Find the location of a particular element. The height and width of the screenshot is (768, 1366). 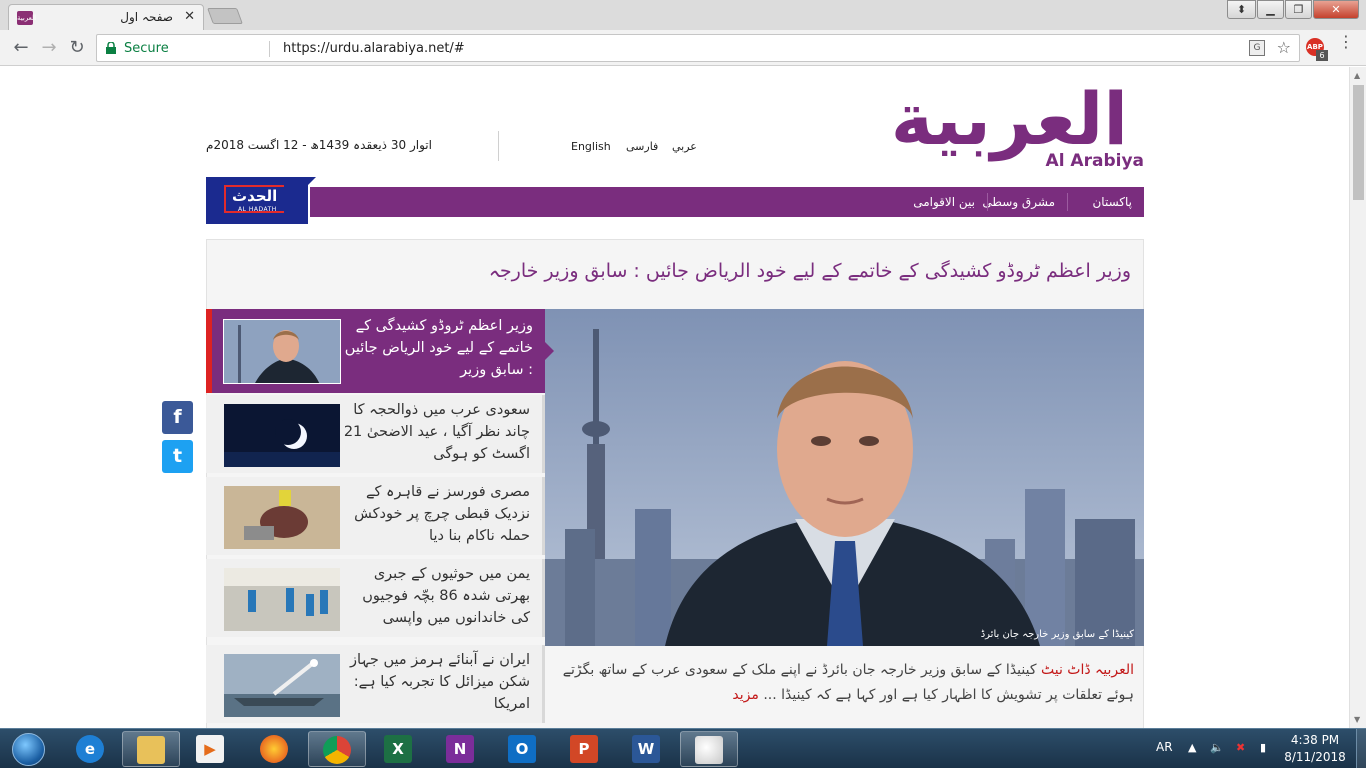

folder-icon is located at coordinates (151, 750).